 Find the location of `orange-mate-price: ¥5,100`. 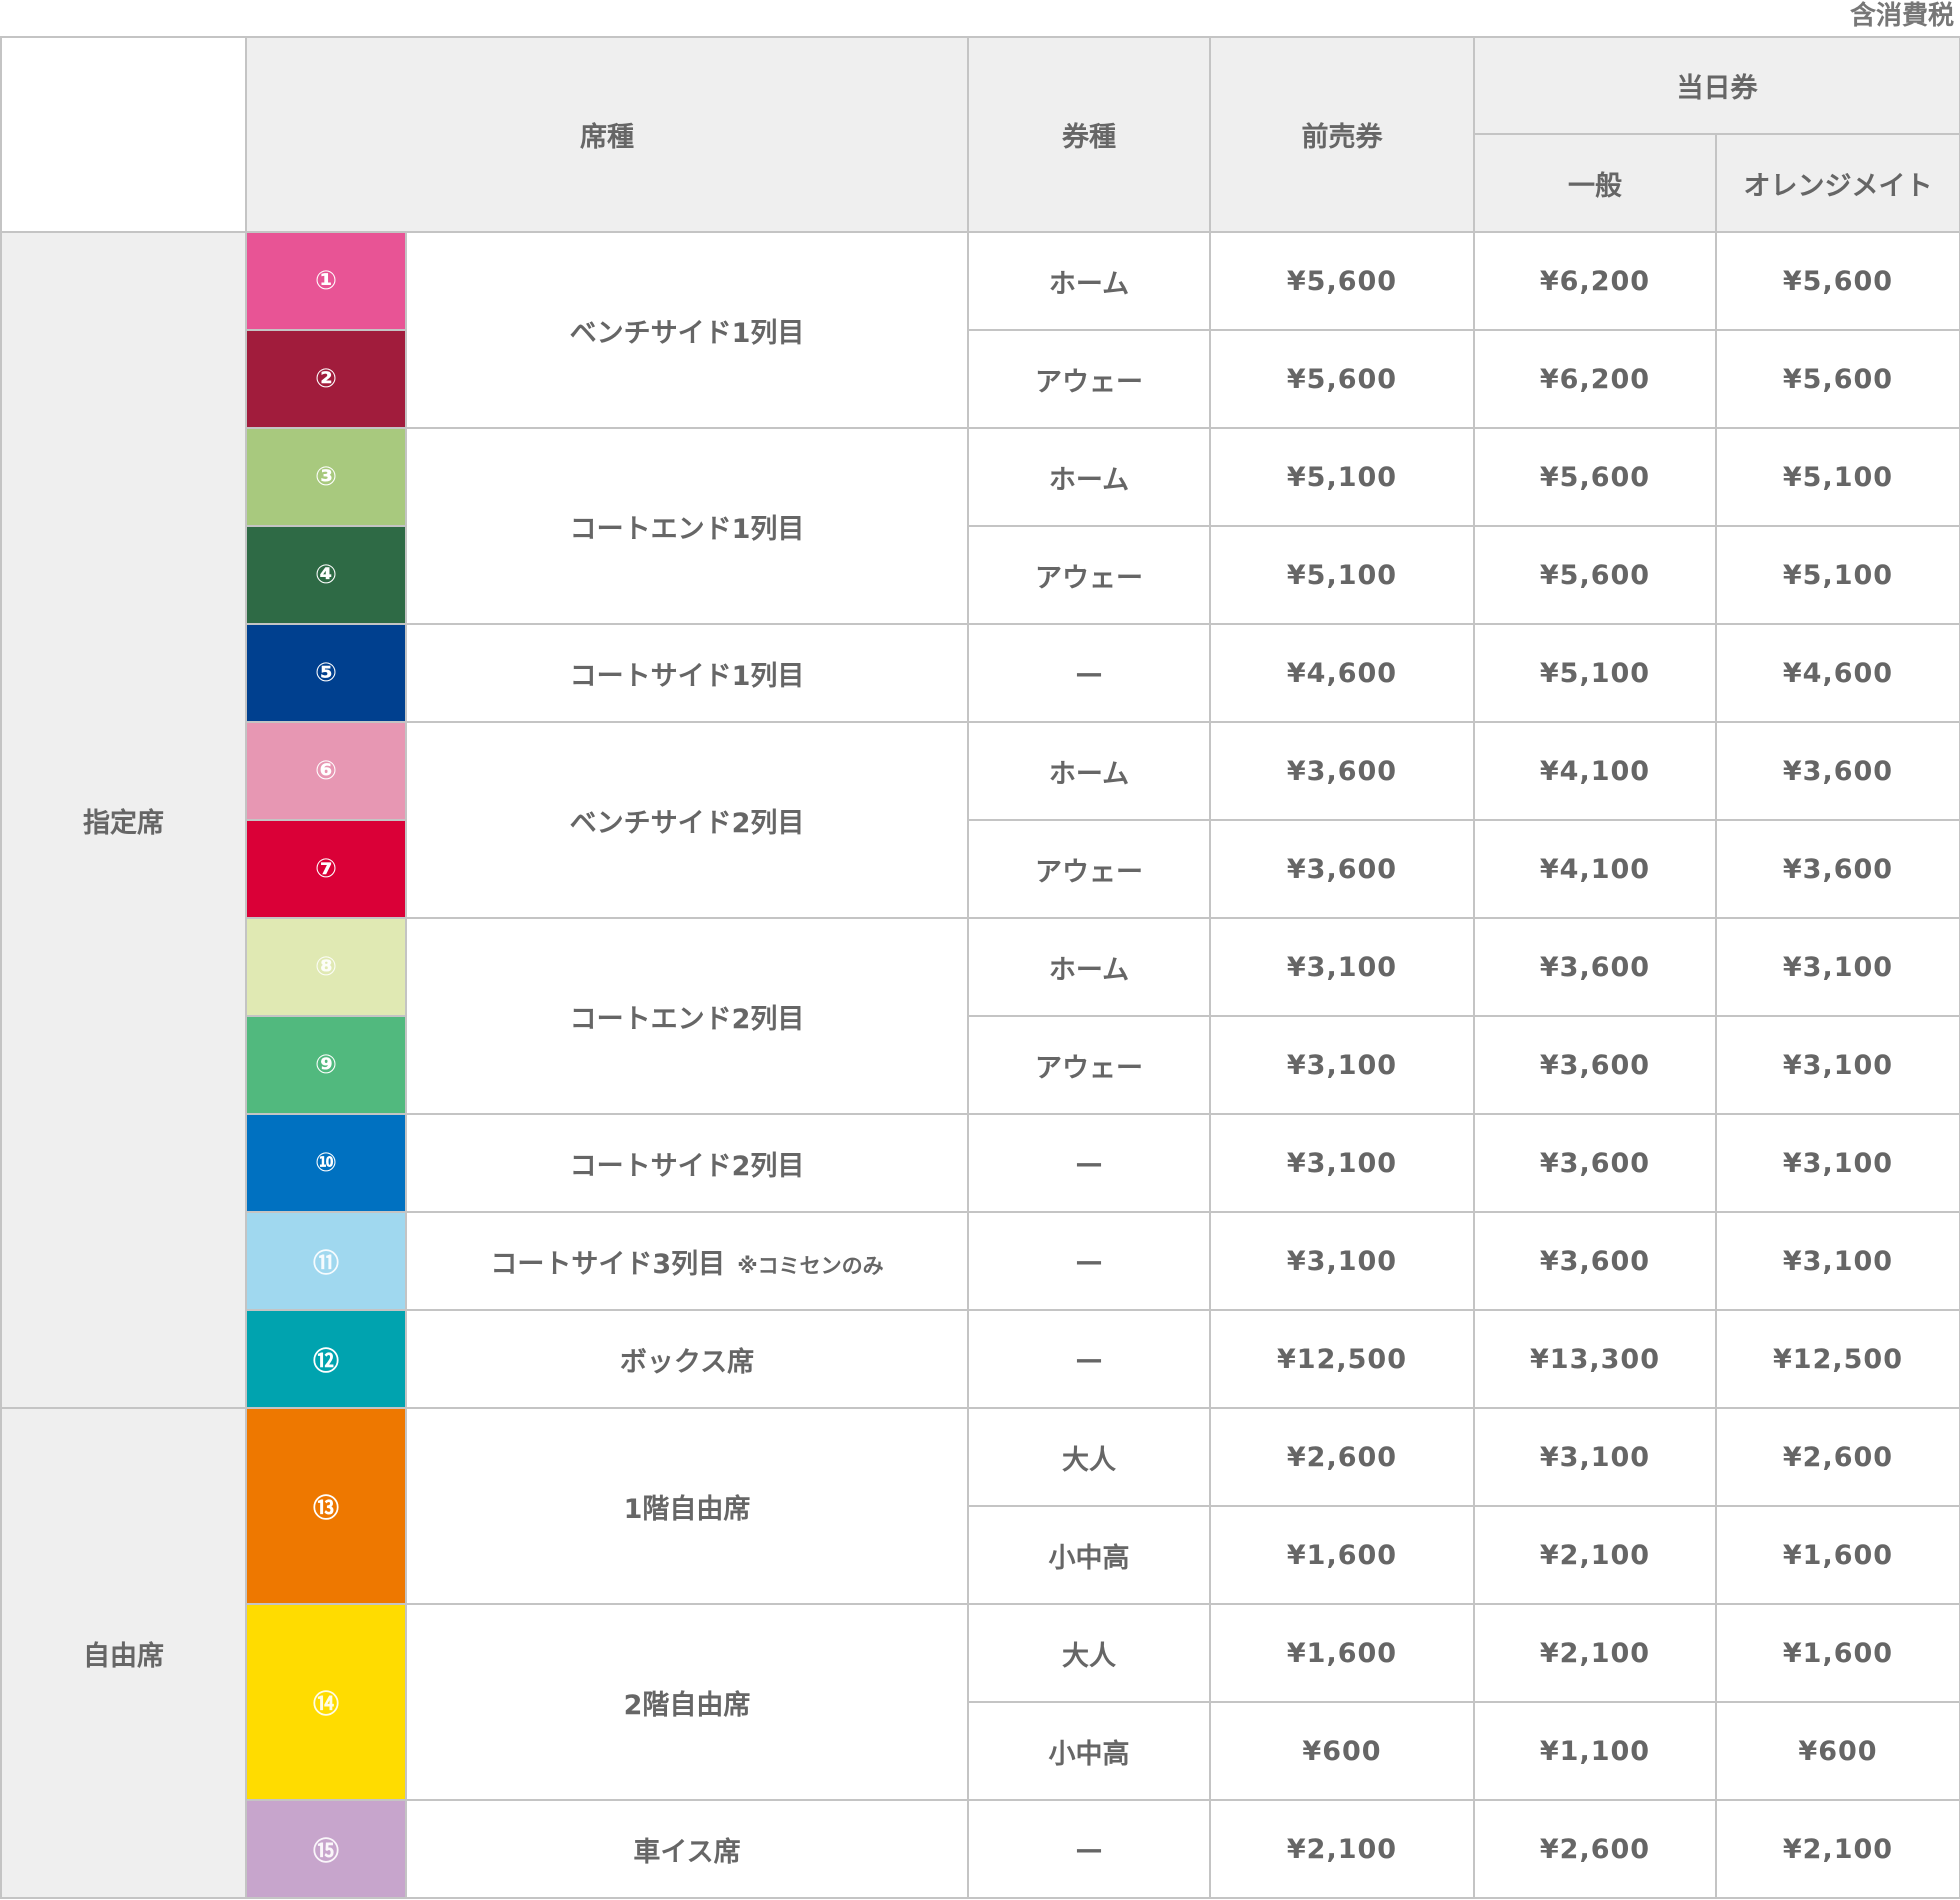

orange-mate-price: ¥5,100 is located at coordinates (1837, 575).